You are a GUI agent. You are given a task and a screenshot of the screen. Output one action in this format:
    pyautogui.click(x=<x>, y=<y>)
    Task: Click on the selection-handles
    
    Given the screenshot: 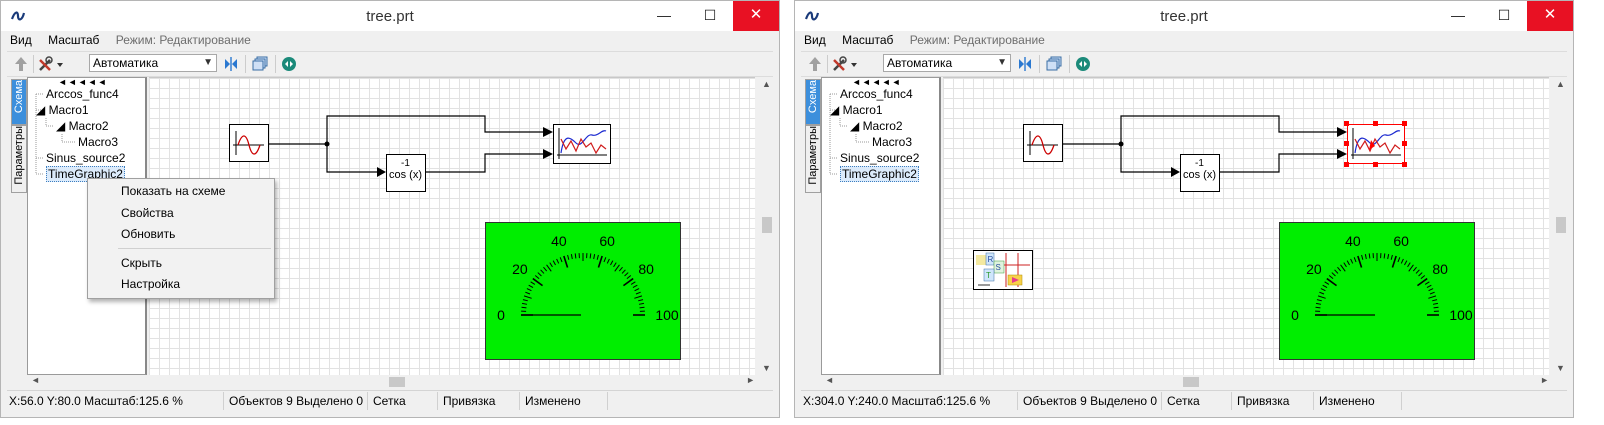 What is the action you would take?
    pyautogui.click(x=1376, y=144)
    